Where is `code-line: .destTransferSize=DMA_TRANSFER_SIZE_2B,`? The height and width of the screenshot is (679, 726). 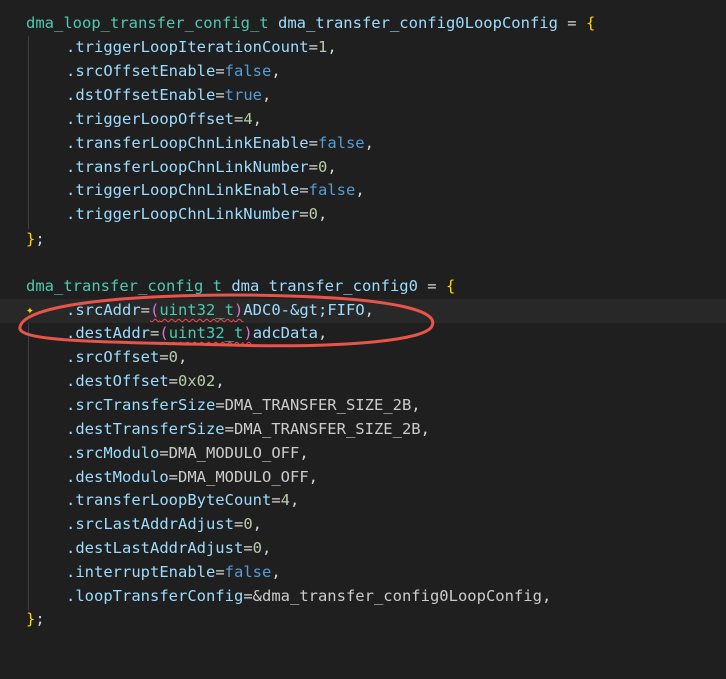
code-line: .destTransferSize=DMA_TRANSFER_SIZE_2B, is located at coordinates (363, 430).